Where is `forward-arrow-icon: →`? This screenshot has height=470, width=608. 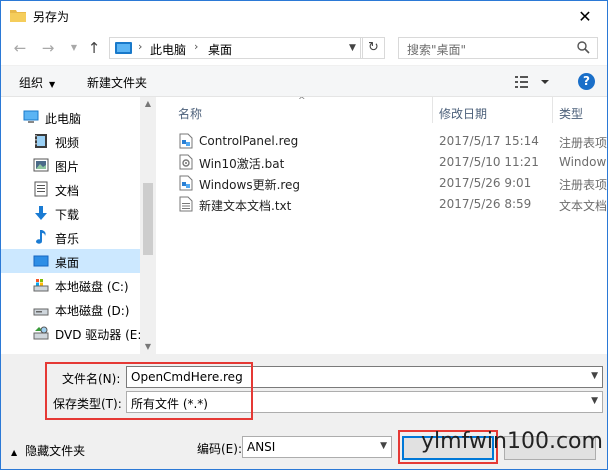
forward-arrow-icon: → is located at coordinates (48, 48).